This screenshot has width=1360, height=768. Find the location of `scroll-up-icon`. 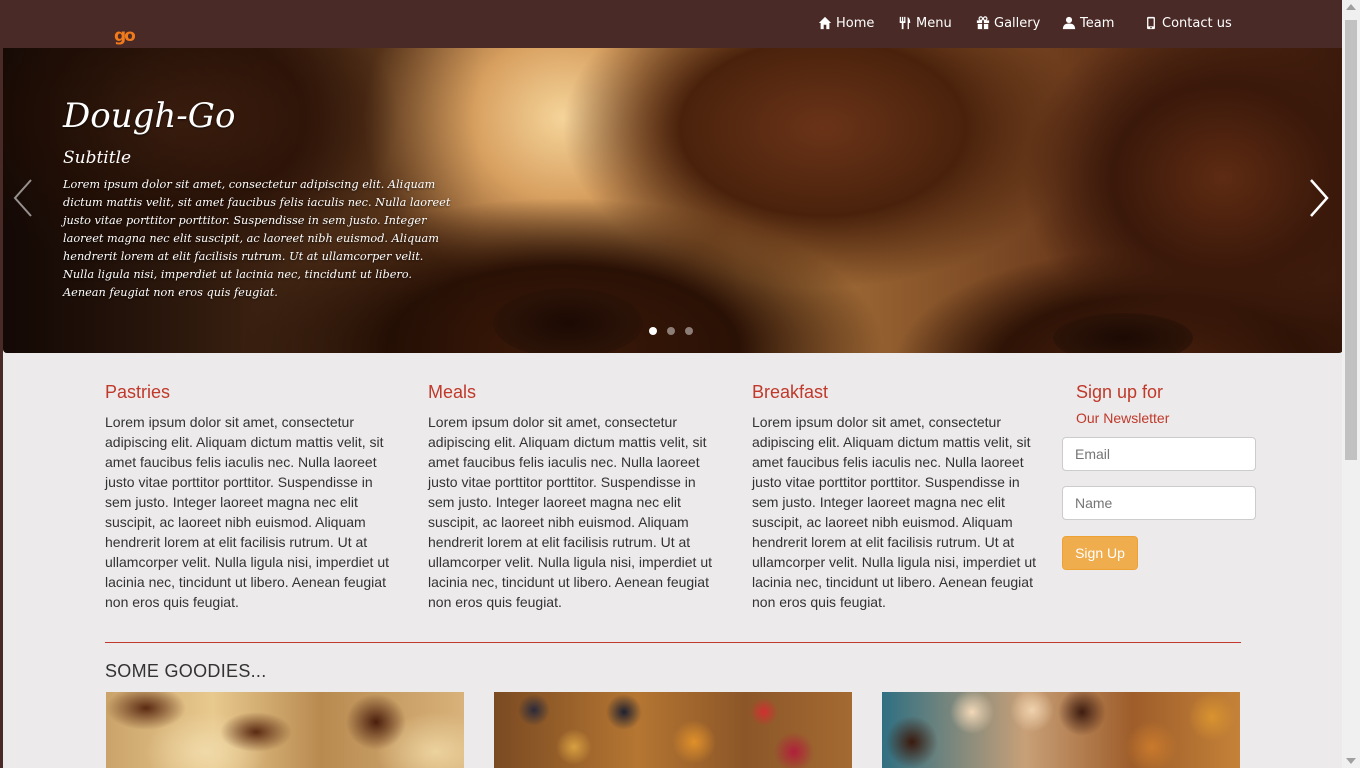

scroll-up-icon is located at coordinates (1351, 7).